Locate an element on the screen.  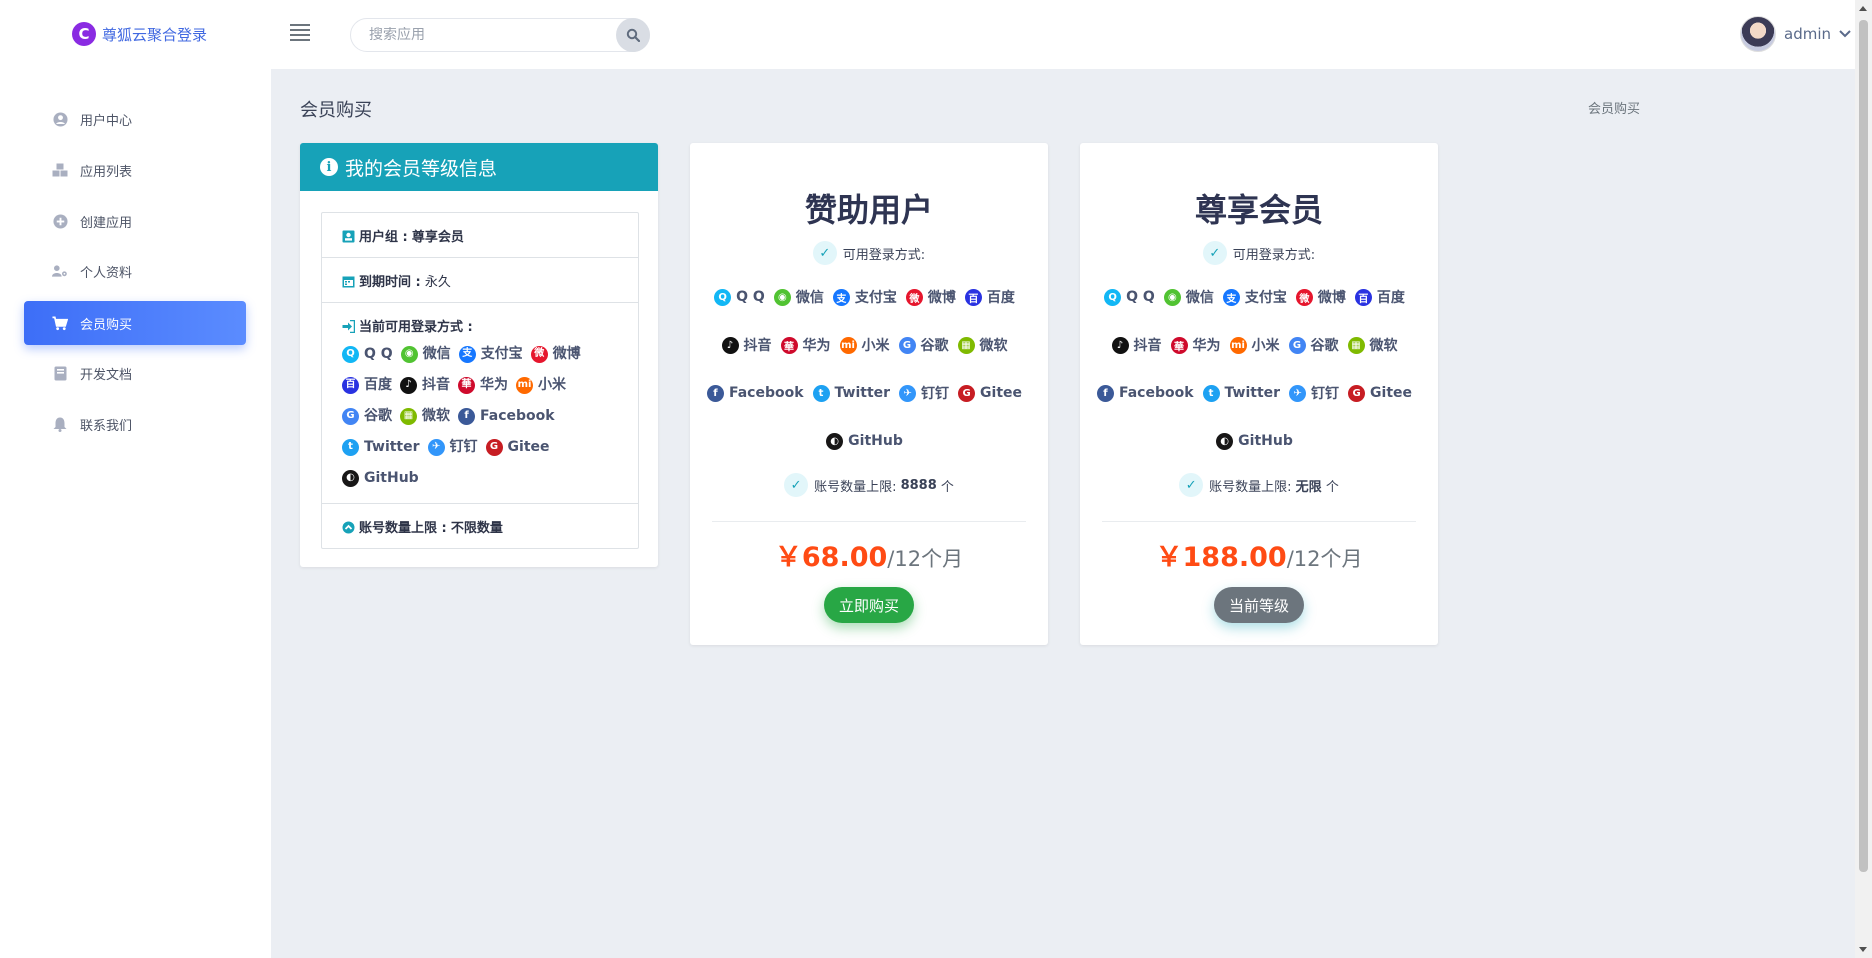
scroll-thumb is located at coordinates (1863, 446).